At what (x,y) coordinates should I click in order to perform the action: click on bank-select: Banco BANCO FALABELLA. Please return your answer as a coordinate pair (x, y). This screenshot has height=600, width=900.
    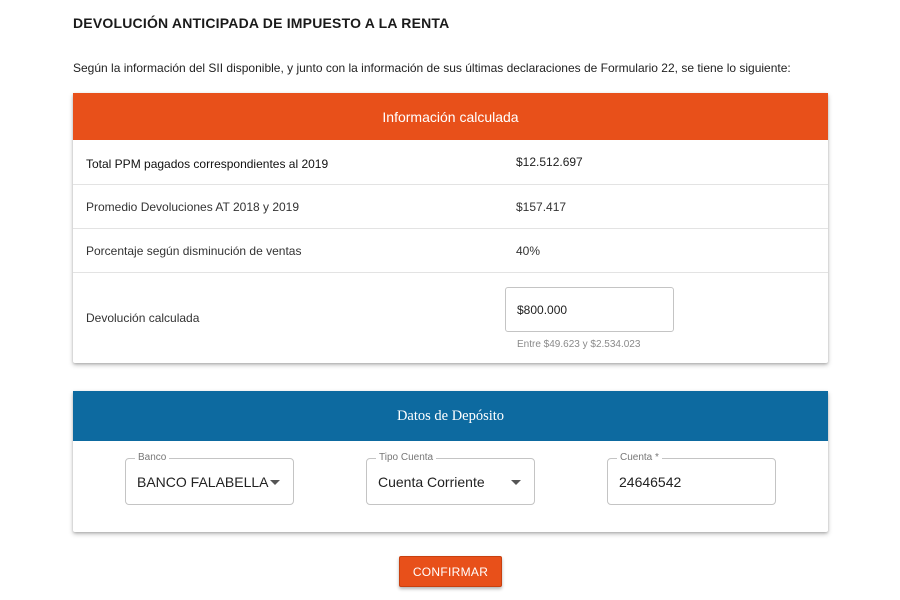
    Looking at the image, I should click on (209, 478).